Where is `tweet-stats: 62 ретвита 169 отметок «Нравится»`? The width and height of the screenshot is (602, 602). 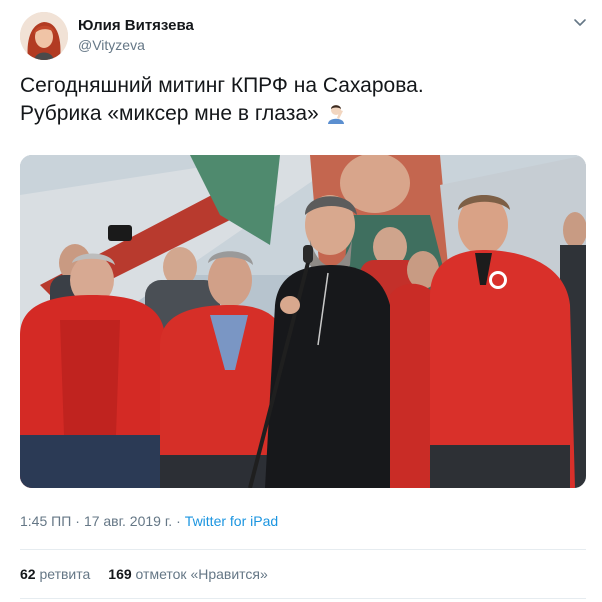
tweet-stats: 62 ретвита 169 отметок «Нравится» is located at coordinates (153, 574).